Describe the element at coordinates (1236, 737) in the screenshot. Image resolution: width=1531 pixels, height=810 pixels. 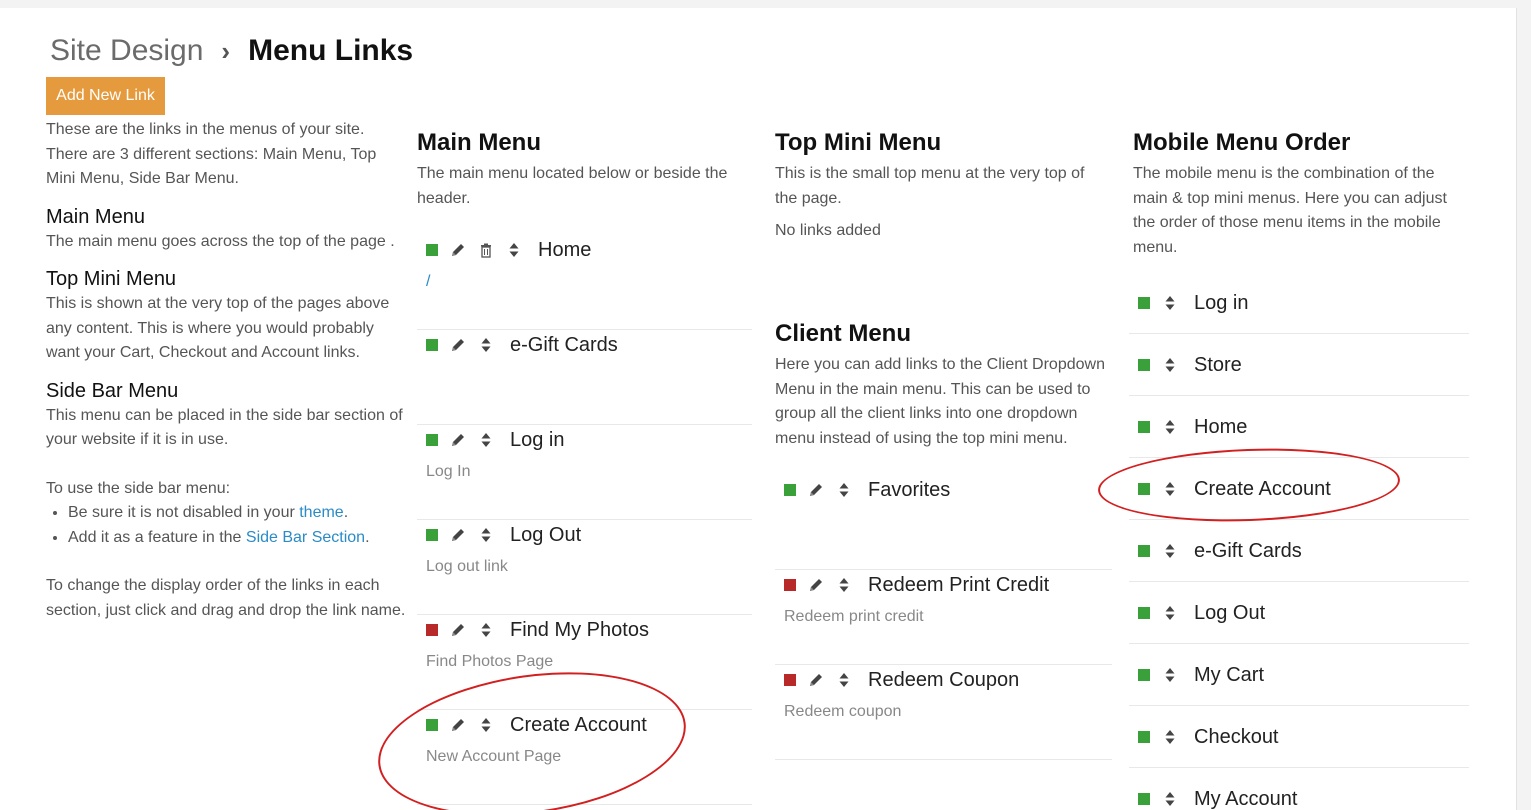
I see `mobile-menu-label: Checkout` at that location.